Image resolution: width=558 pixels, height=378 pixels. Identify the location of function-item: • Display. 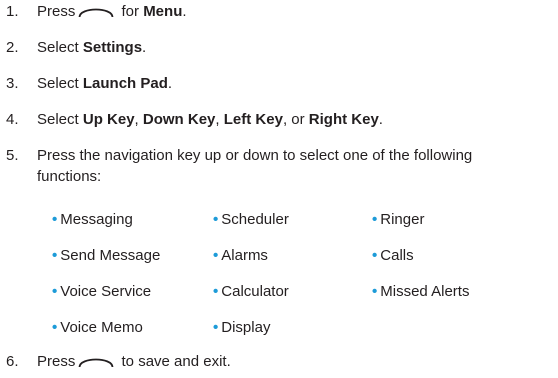
(242, 327).